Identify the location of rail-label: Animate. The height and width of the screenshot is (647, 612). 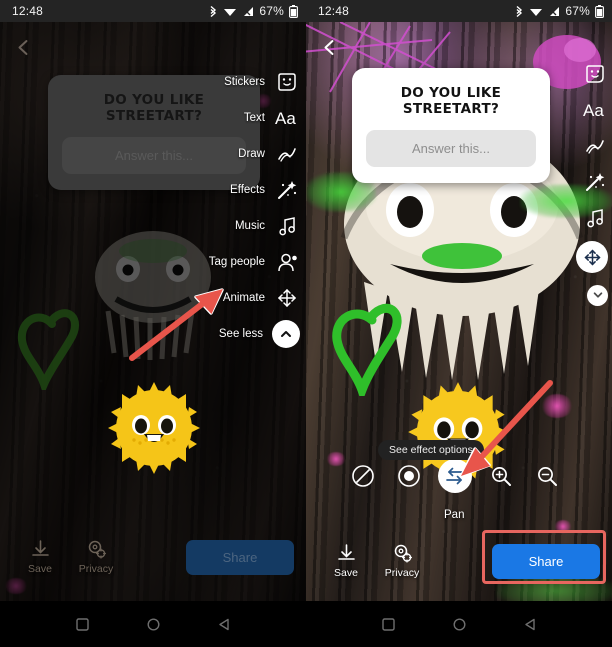
(243, 298).